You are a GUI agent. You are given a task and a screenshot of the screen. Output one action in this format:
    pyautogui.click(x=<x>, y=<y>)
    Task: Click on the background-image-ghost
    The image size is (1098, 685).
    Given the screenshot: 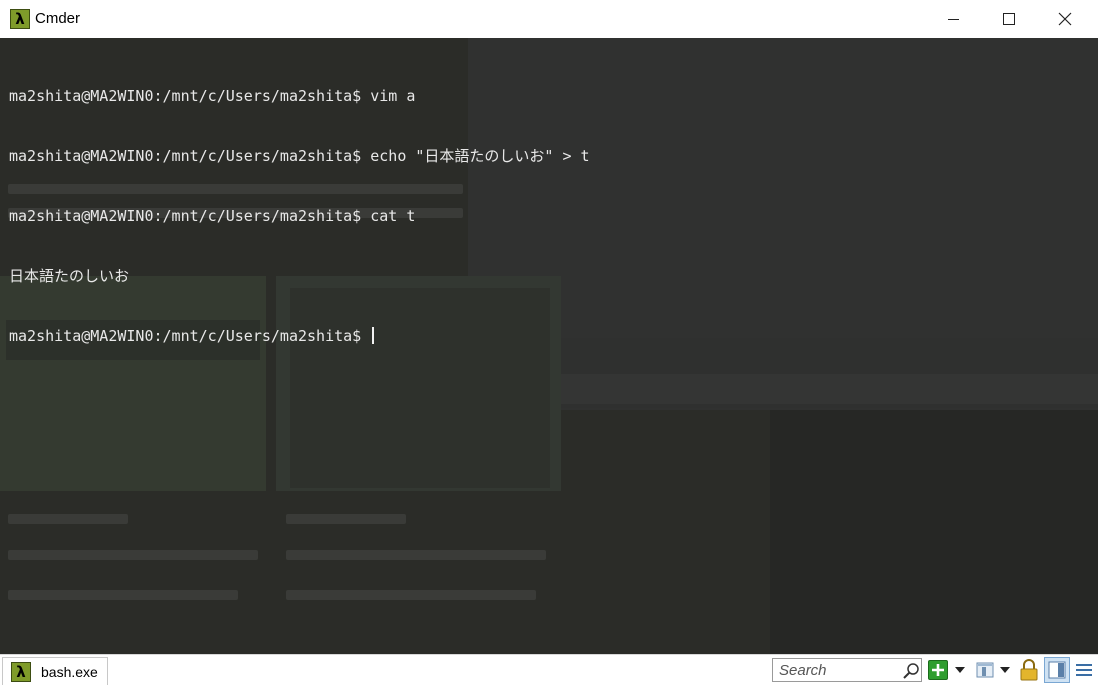 What is the action you would take?
    pyautogui.click(x=934, y=532)
    